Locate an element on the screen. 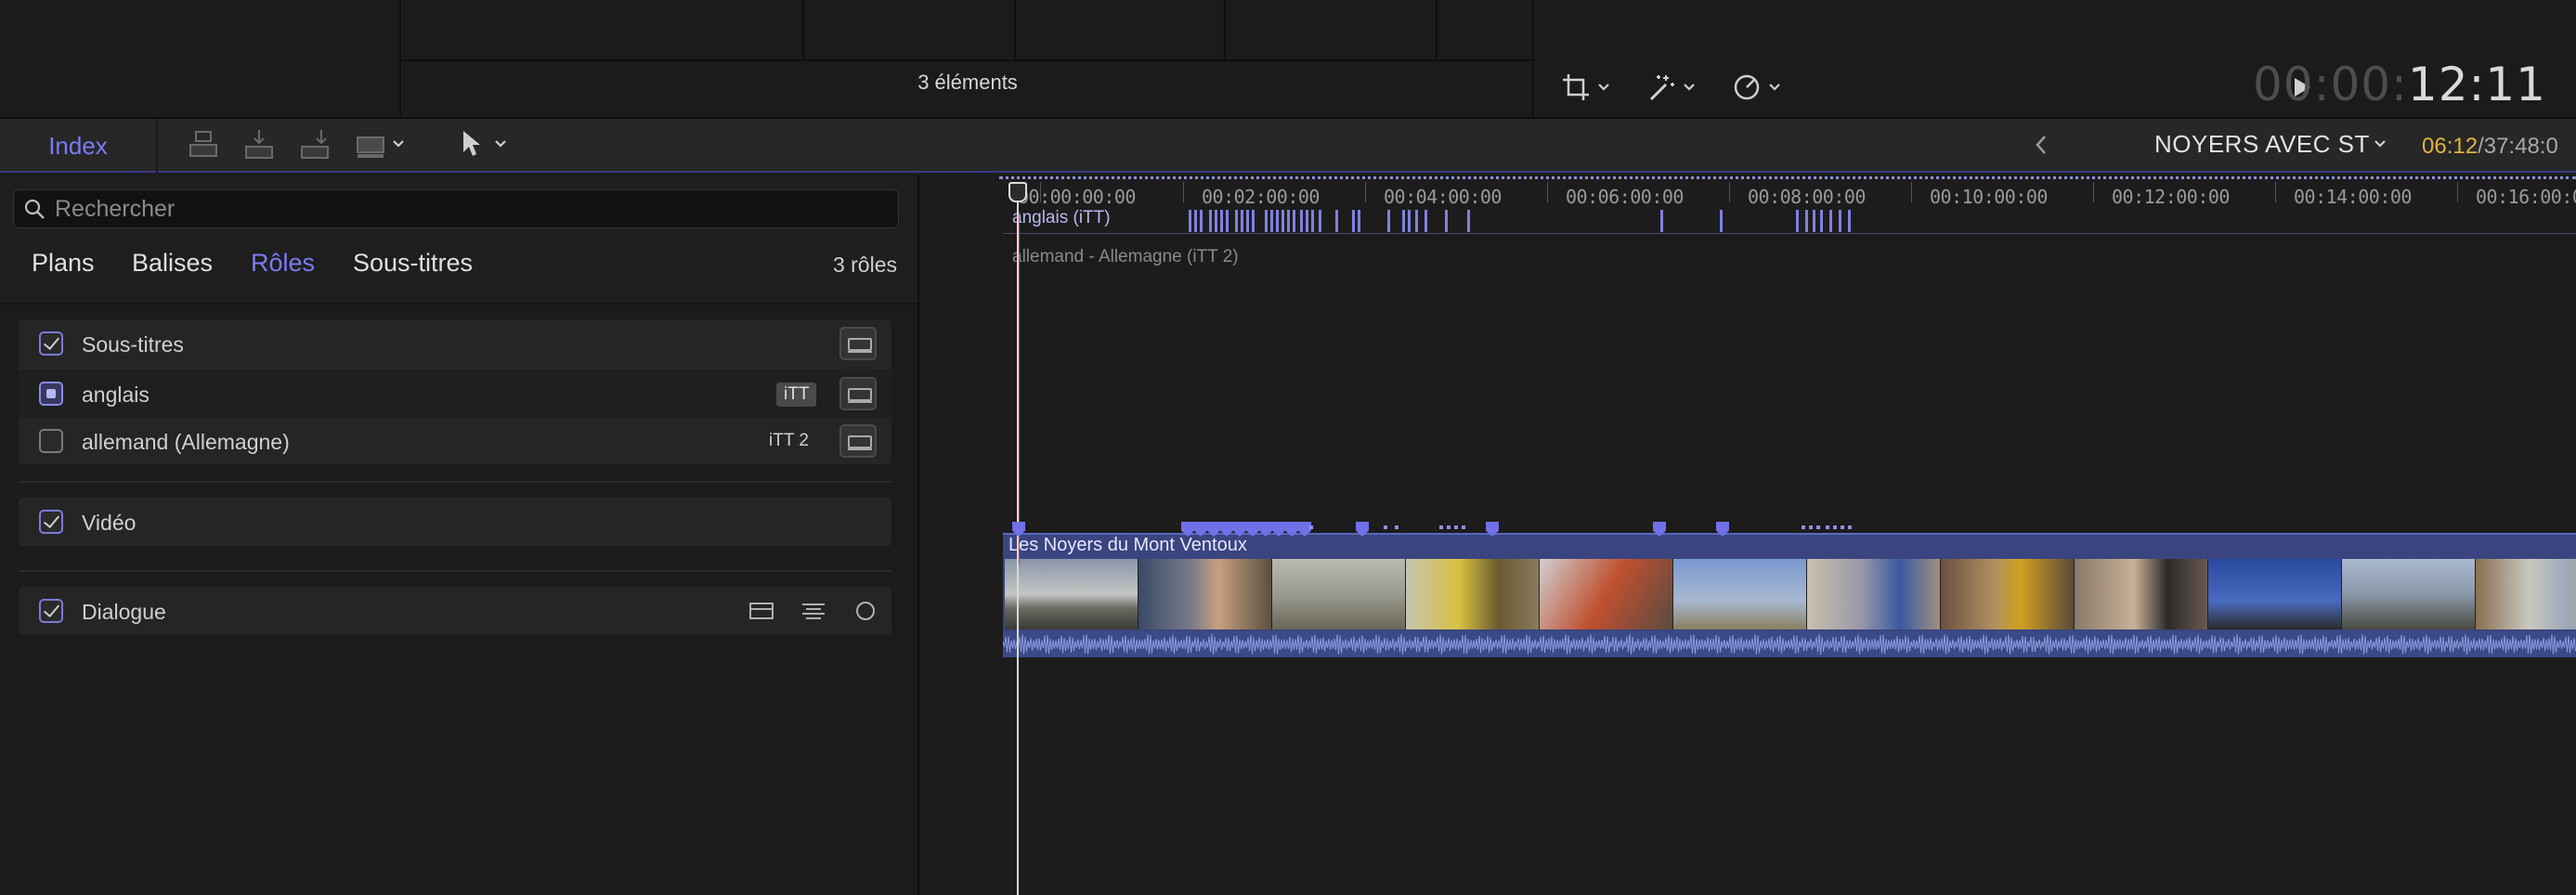 This screenshot has height=895, width=2576. ruler-label: 00:10:00:00 is located at coordinates (1989, 197).